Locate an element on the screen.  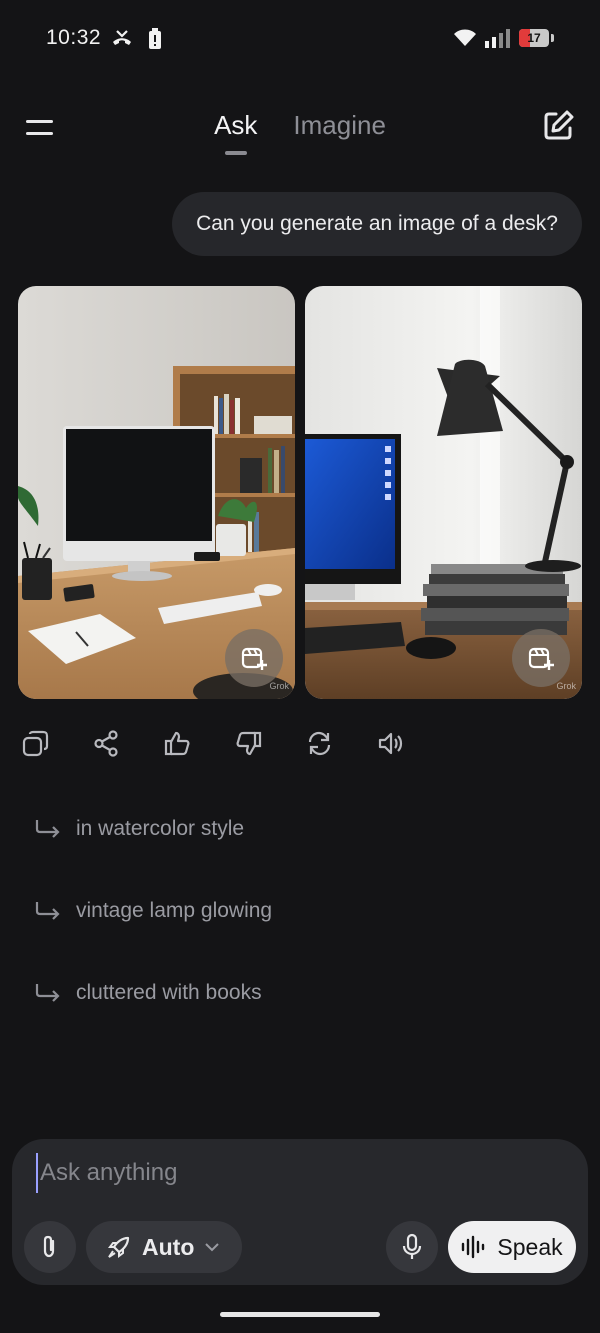
suggestion-item: vintage lamp glowing is located at coordinates (153, 911).